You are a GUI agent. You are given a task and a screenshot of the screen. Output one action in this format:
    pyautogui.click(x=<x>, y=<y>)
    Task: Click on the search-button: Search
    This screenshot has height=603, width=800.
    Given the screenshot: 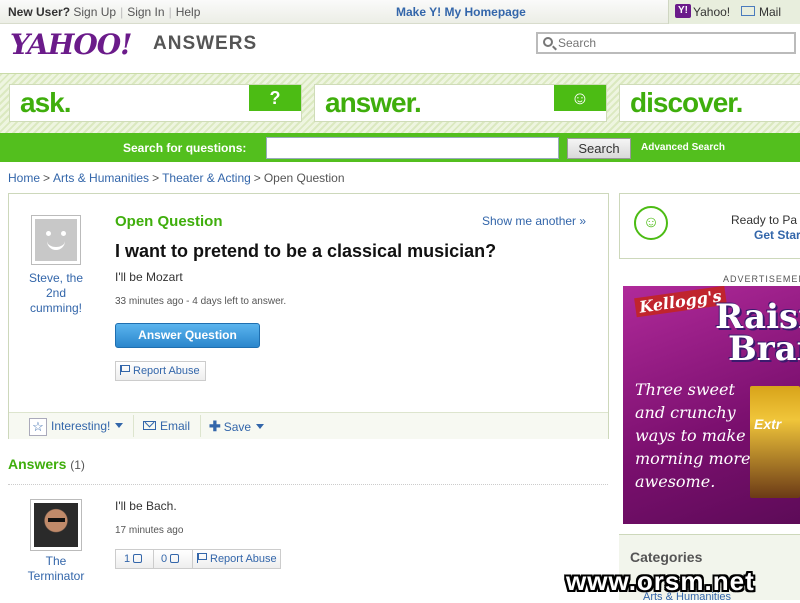 What is the action you would take?
    pyautogui.click(x=599, y=148)
    